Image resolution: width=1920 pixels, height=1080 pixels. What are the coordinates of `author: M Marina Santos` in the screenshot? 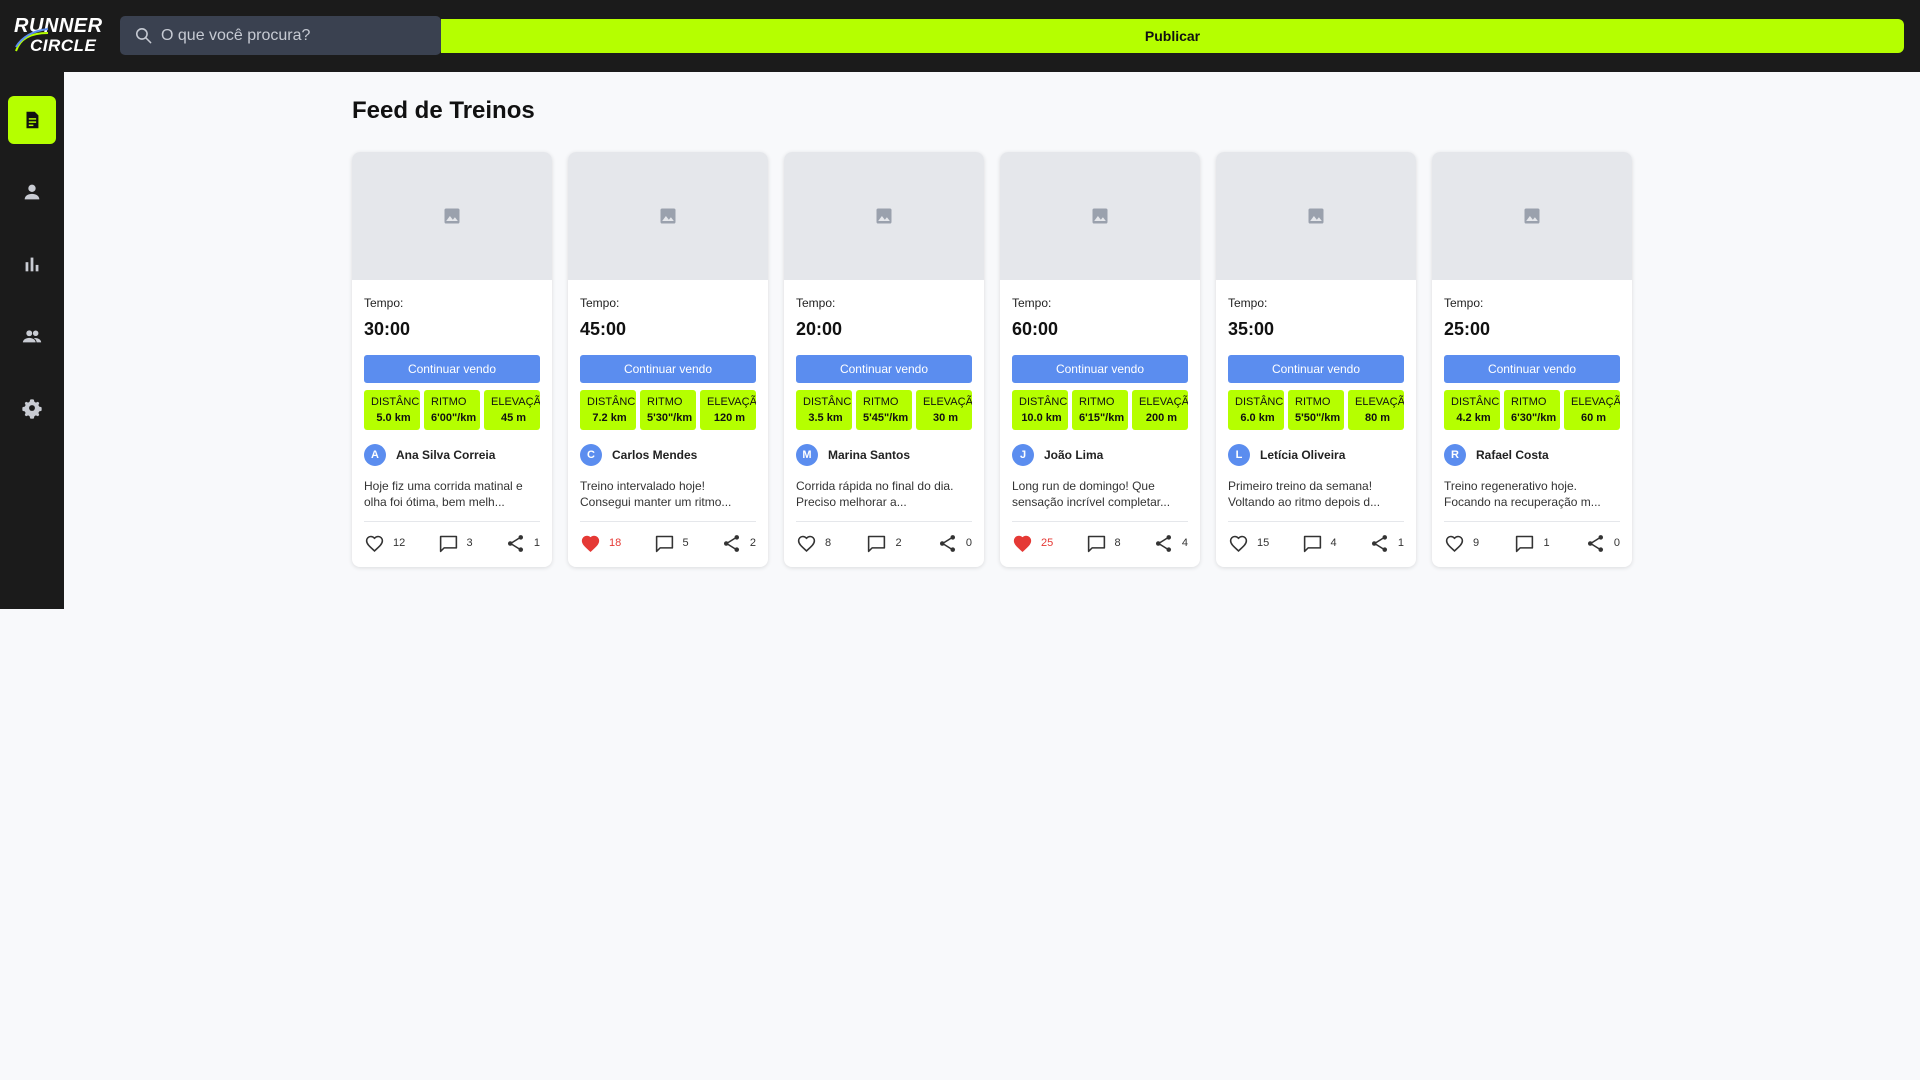 It's located at (884, 455).